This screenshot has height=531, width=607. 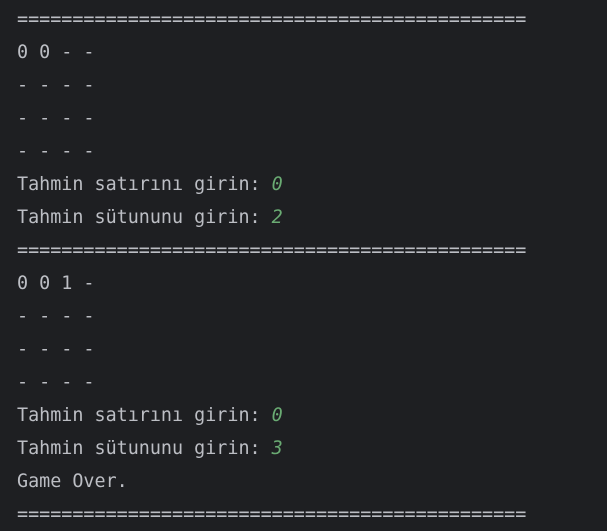 What do you see at coordinates (72, 481) in the screenshot?
I see `game-over-message: Game Over.` at bounding box center [72, 481].